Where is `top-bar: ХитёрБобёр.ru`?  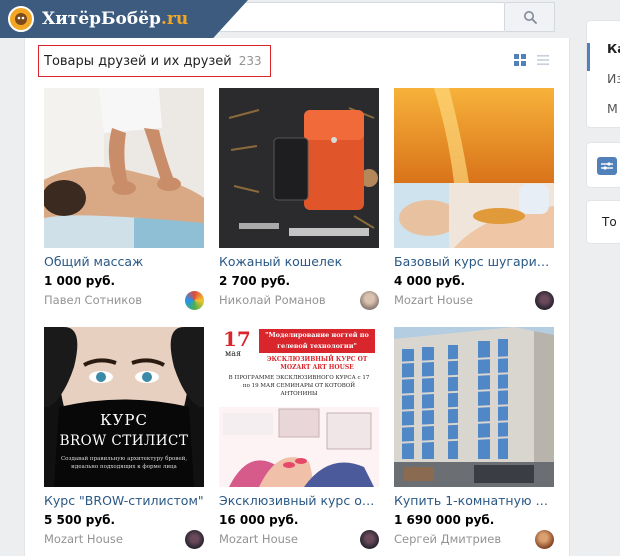 top-bar: ХитёрБобёр.ru is located at coordinates (285, 19).